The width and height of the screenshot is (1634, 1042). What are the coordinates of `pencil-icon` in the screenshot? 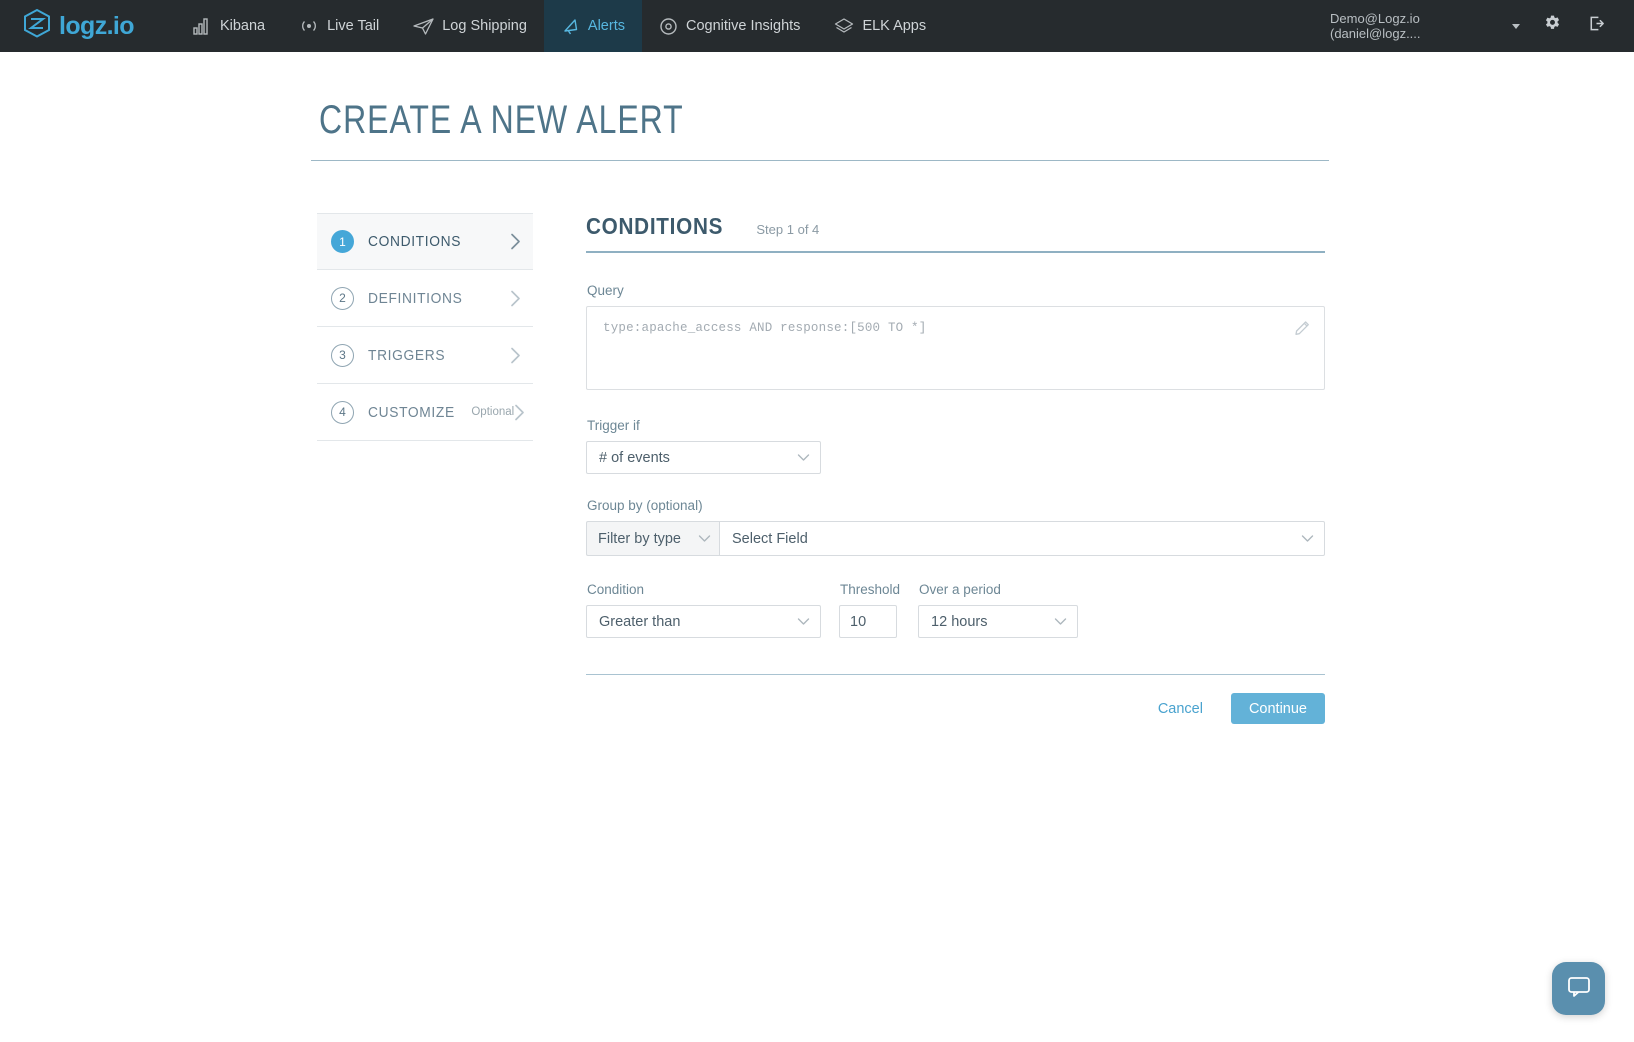 It's located at (1302, 331).